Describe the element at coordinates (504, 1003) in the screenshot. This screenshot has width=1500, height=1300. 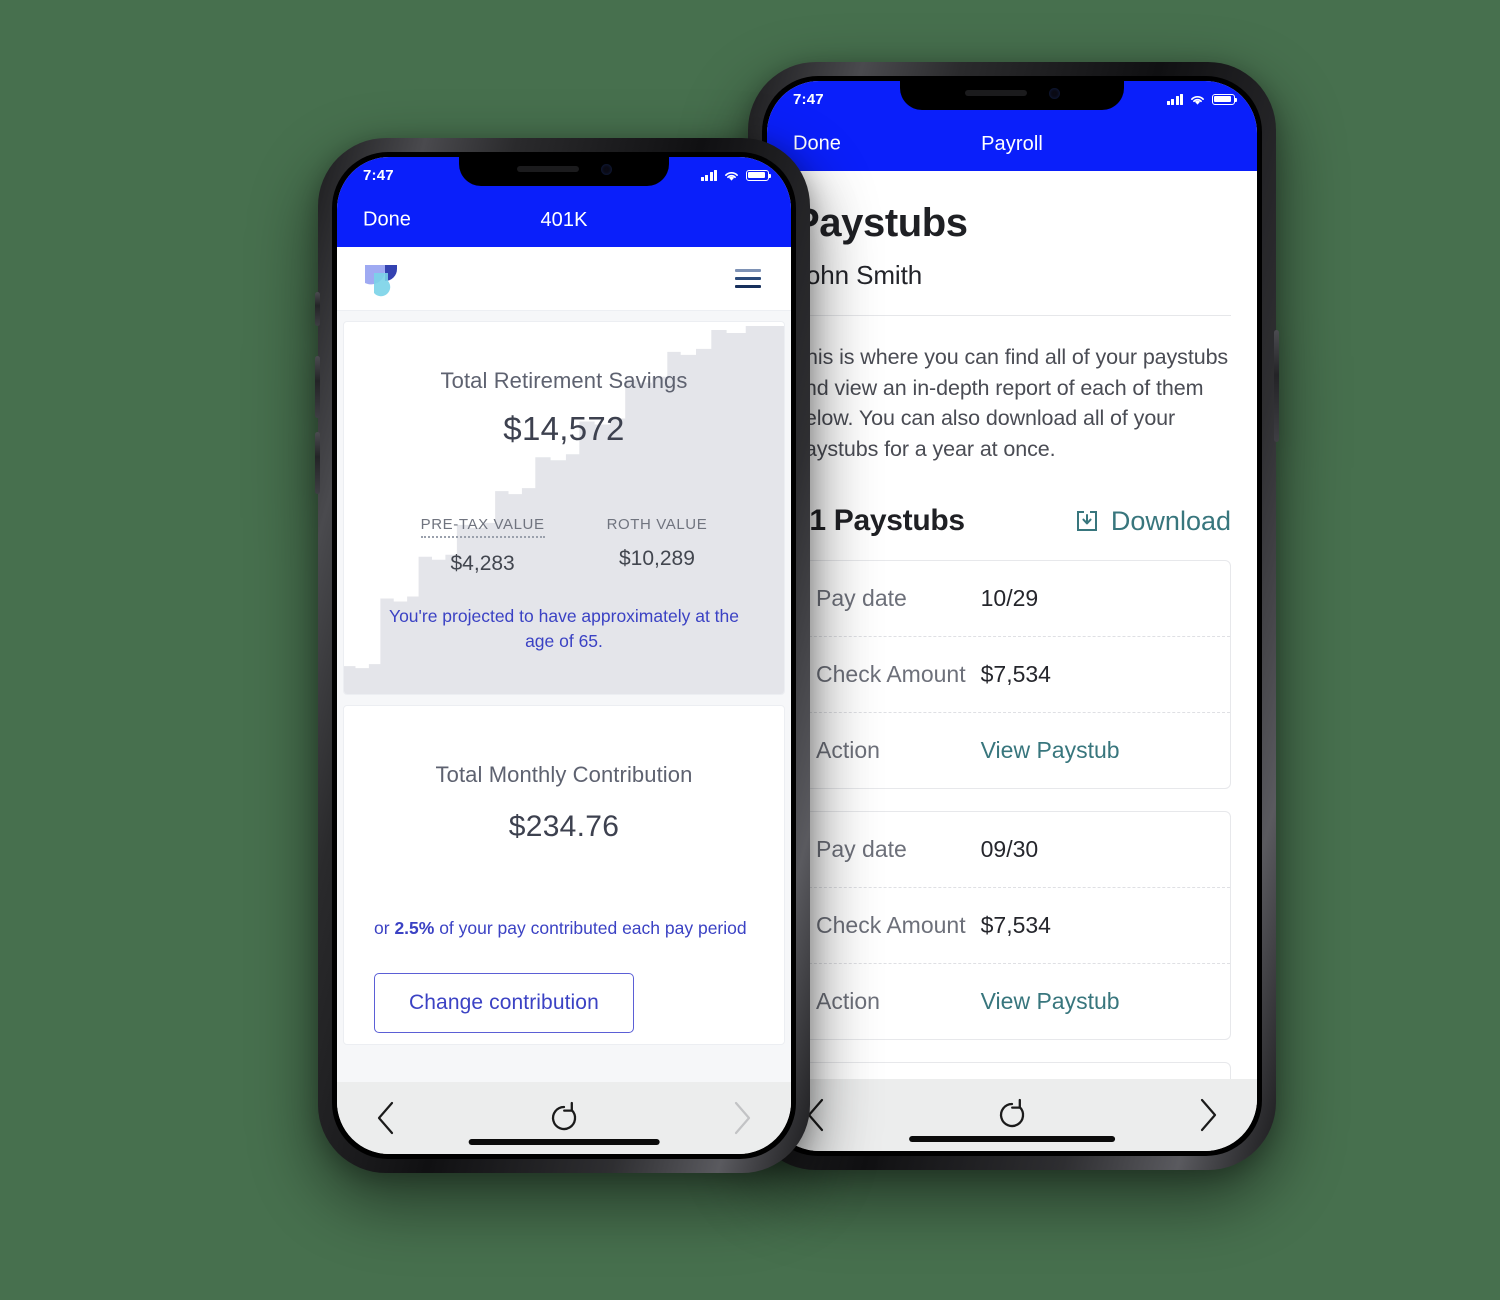
I see `change-contribution-button: Change contribution` at that location.